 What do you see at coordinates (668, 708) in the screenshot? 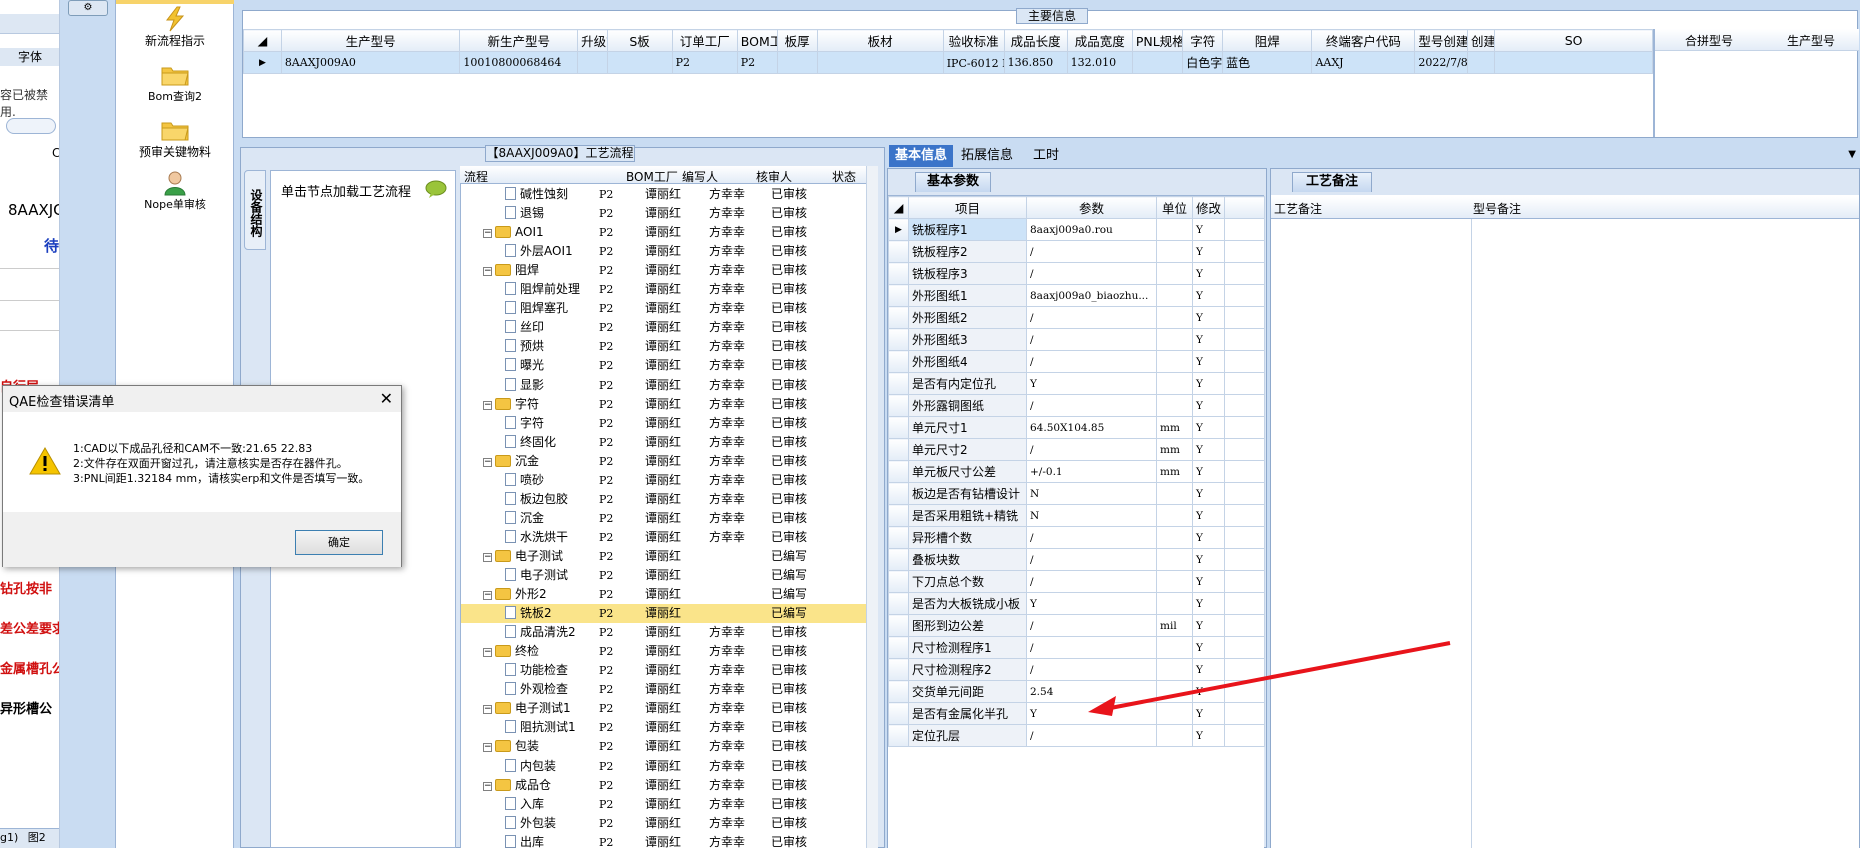
I see `tree-row: − 电子测试1 P2 谭丽红 方幸幸 已审核` at bounding box center [668, 708].